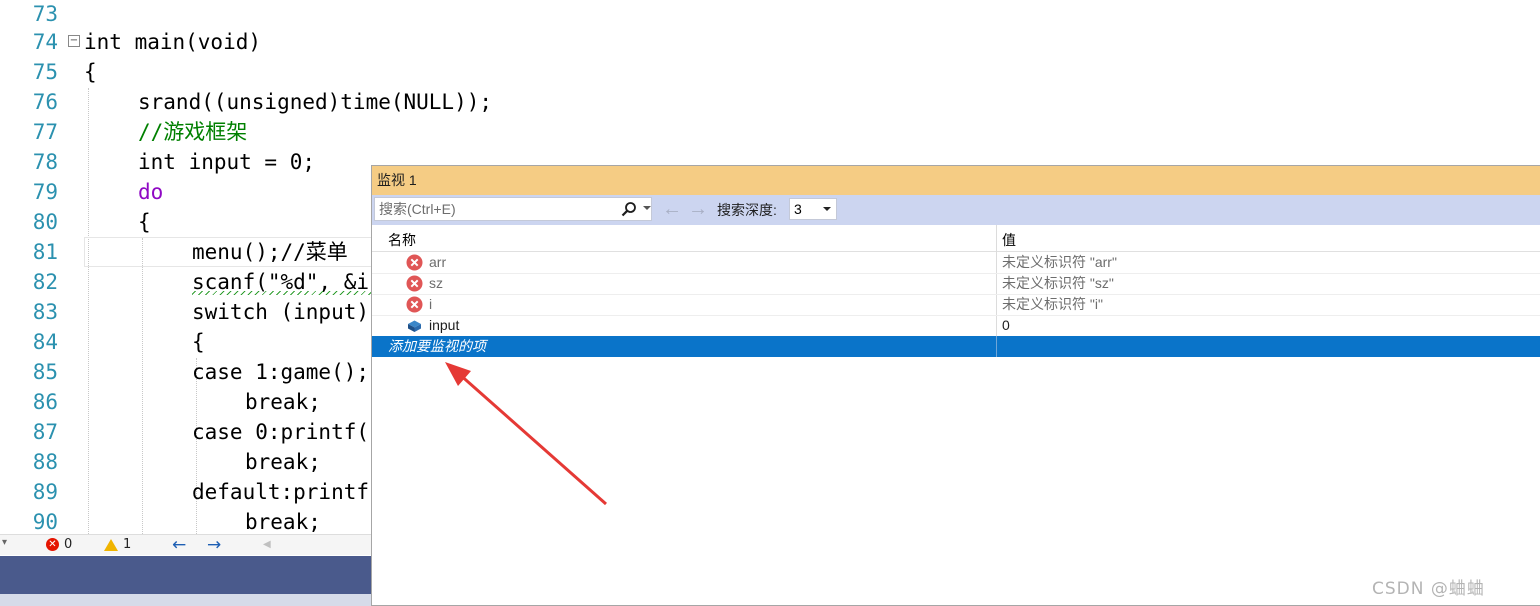  What do you see at coordinates (526, 434) in the screenshot?
I see `annotation-arrow-icon` at bounding box center [526, 434].